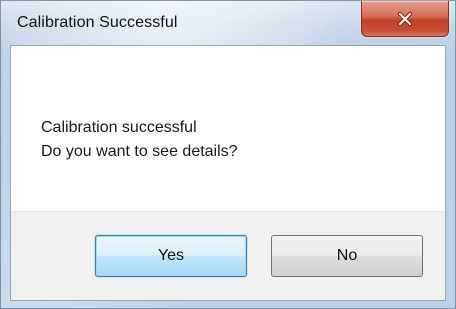 The width and height of the screenshot is (456, 309). I want to click on message-line-2: Do you want to see details?, so click(139, 151).